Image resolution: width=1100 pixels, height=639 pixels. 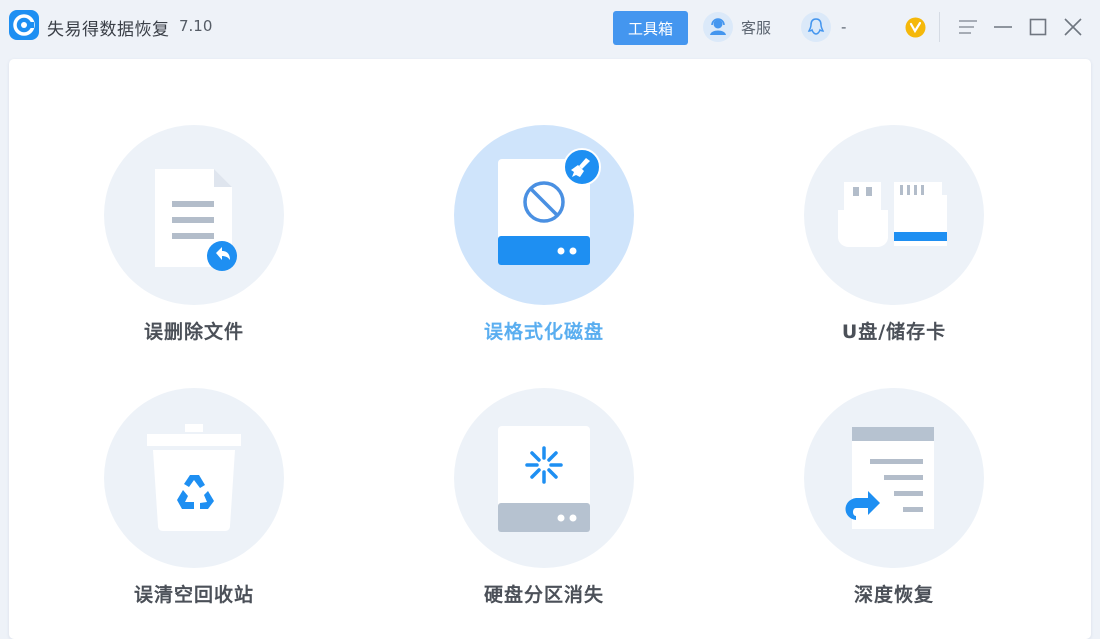 I want to click on mode-label: 误清空回收站, so click(x=193, y=595).